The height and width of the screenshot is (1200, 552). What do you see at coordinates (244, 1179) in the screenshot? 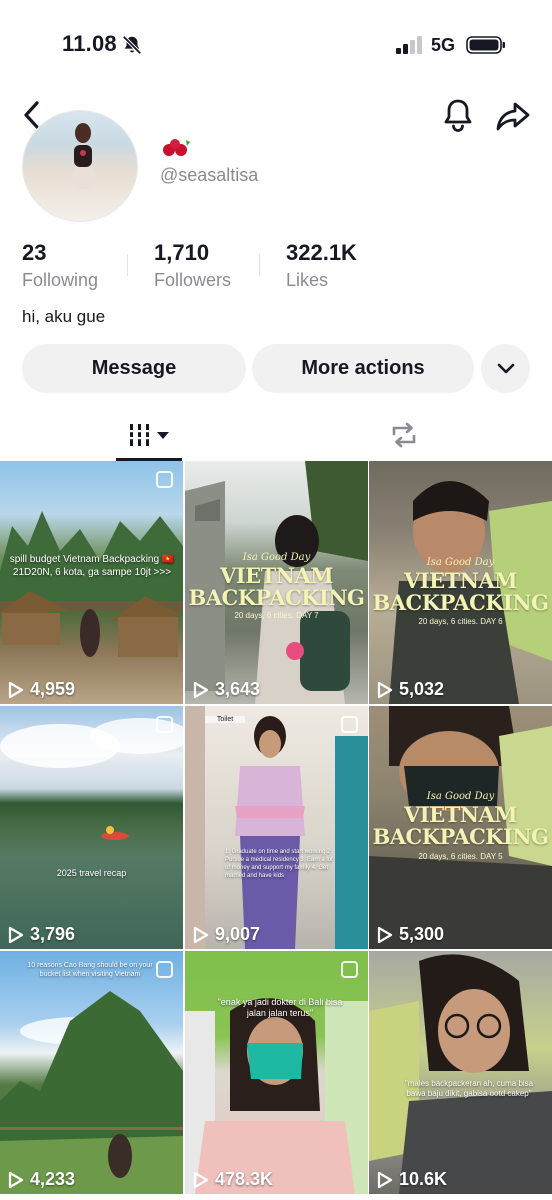
I see `view-count-text: 478.3K` at bounding box center [244, 1179].